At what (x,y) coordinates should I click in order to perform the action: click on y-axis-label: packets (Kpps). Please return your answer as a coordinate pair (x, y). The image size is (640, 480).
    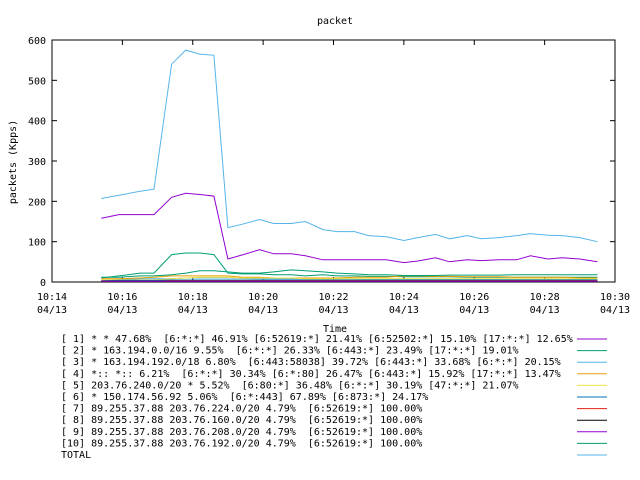
    Looking at the image, I should click on (13, 162).